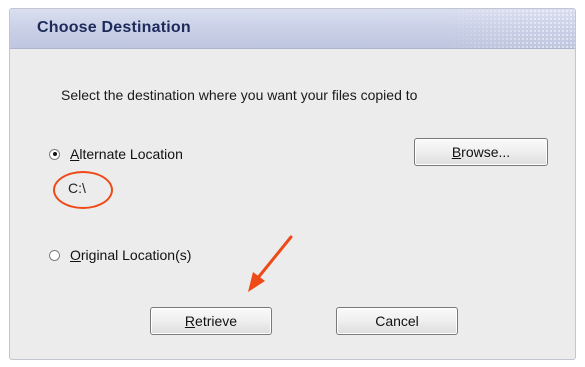 This screenshot has height=367, width=585. What do you see at coordinates (270, 263) in the screenshot?
I see `annotation-arrow-icon` at bounding box center [270, 263].